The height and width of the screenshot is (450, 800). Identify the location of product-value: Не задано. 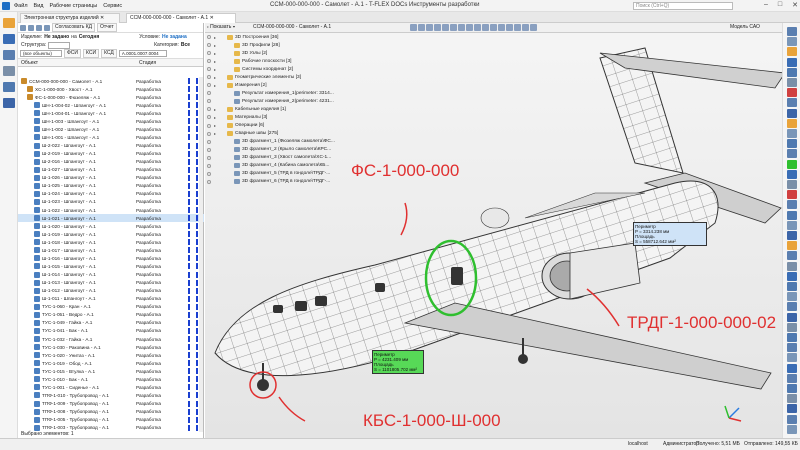
(56, 37).